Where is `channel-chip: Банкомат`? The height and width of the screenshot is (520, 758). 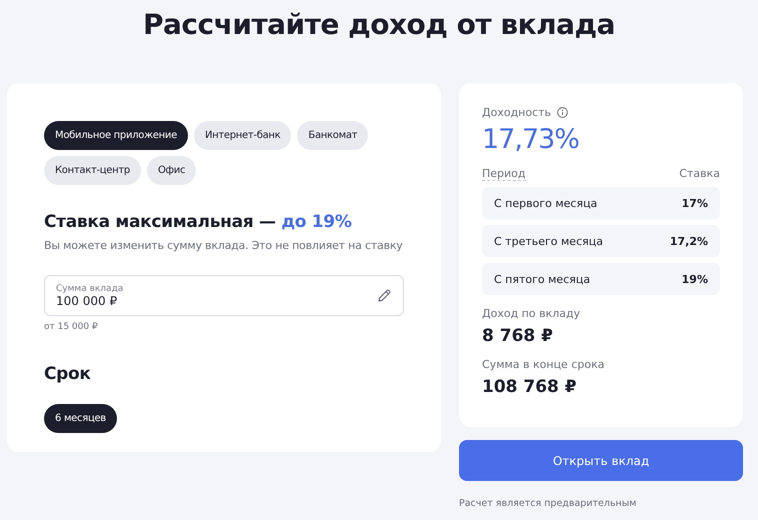 channel-chip: Банкомат is located at coordinates (332, 135).